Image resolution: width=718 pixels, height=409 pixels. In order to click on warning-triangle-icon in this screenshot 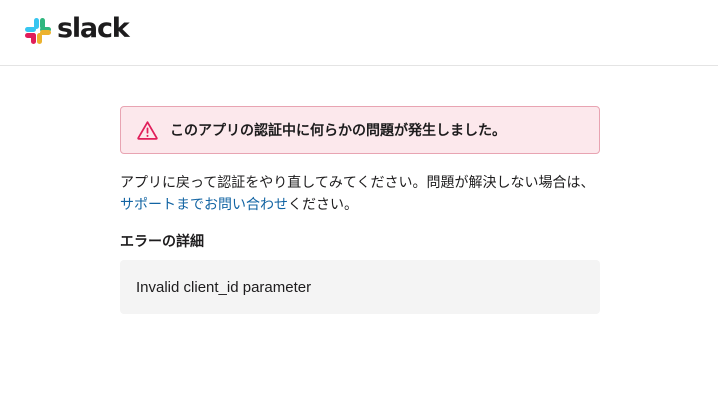, I will do `click(147, 130)`.